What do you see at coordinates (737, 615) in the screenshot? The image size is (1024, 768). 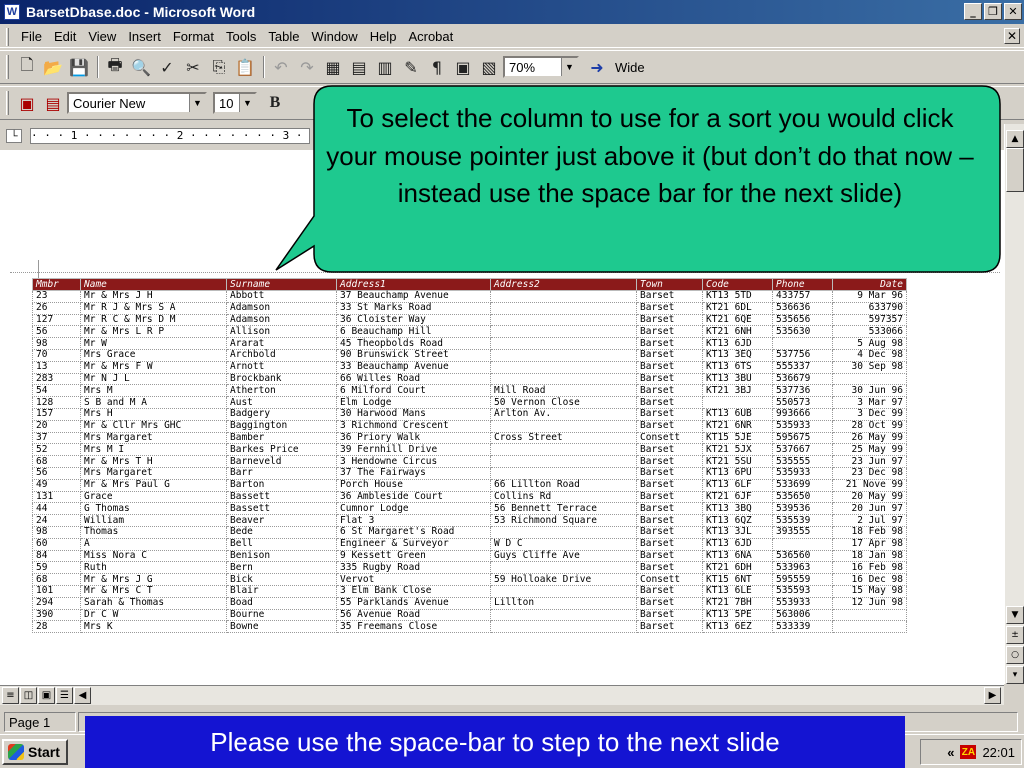 I see `cell-code: KT13 5PE` at bounding box center [737, 615].